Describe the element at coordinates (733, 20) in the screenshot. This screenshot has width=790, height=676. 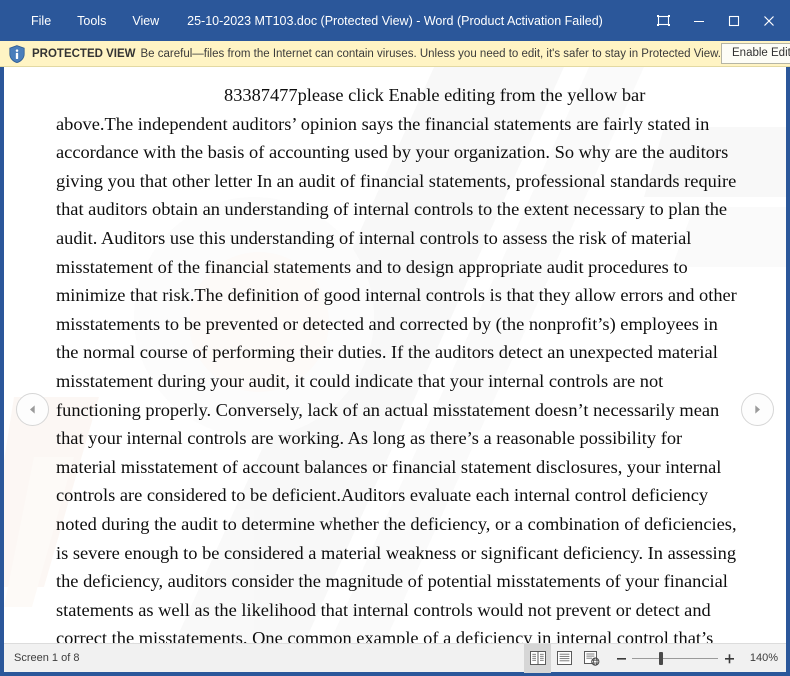
I see `maximize-icon` at that location.